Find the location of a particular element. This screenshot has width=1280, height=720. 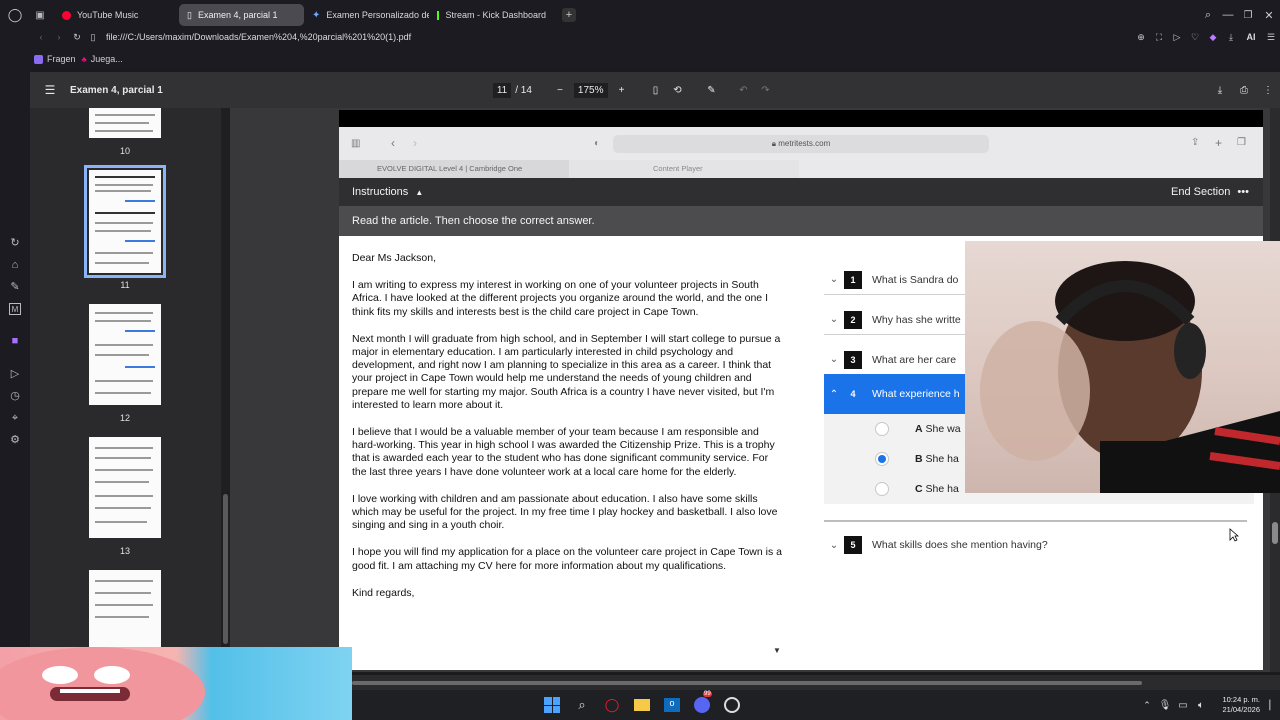

reload-icon: ↻ is located at coordinates (77, 37).